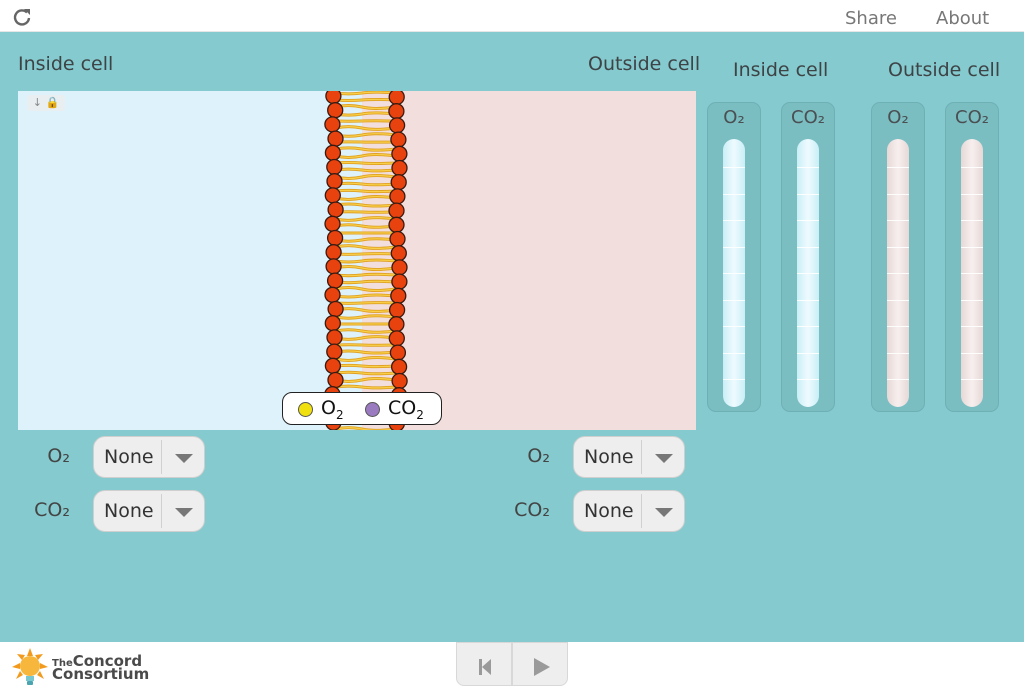 This screenshot has width=1024, height=695. Describe the element at coordinates (305, 409) in the screenshot. I see `o2-legend-dot` at that location.